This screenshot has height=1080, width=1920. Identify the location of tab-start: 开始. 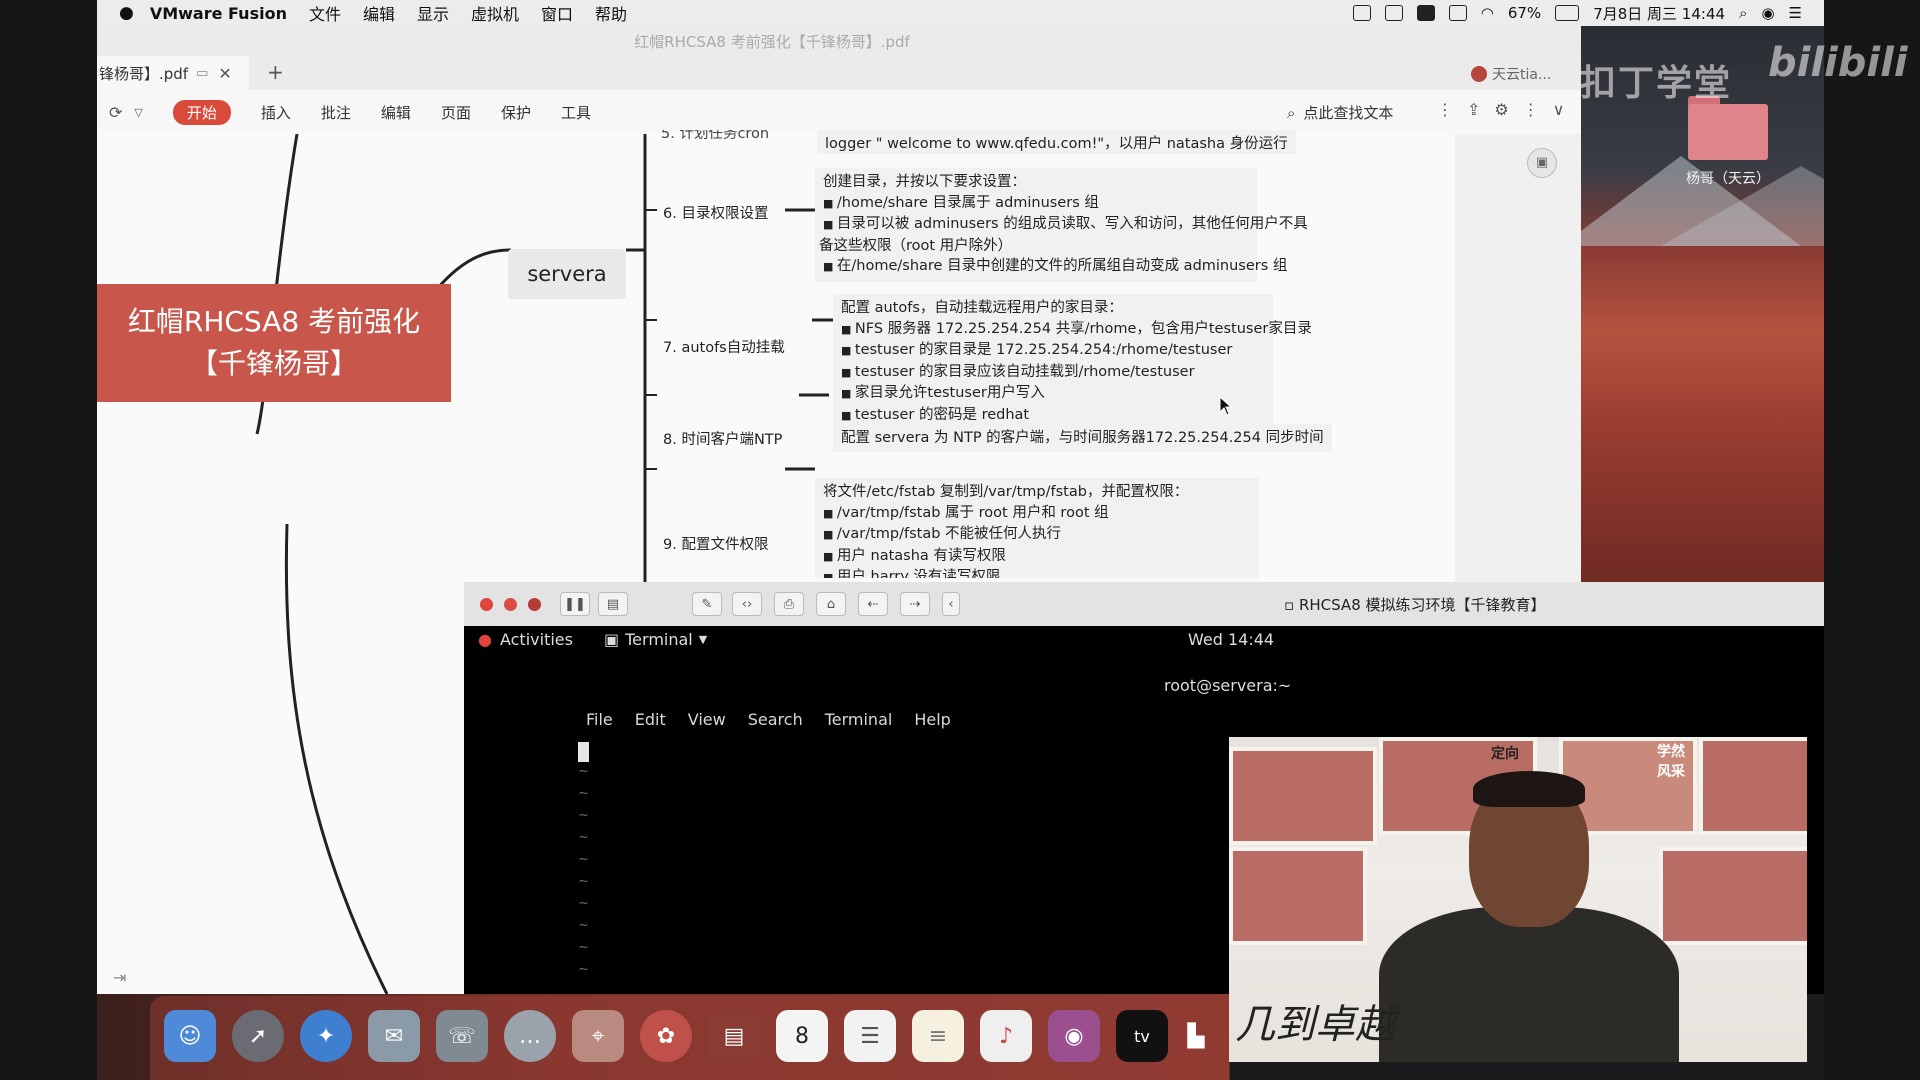
(201, 112).